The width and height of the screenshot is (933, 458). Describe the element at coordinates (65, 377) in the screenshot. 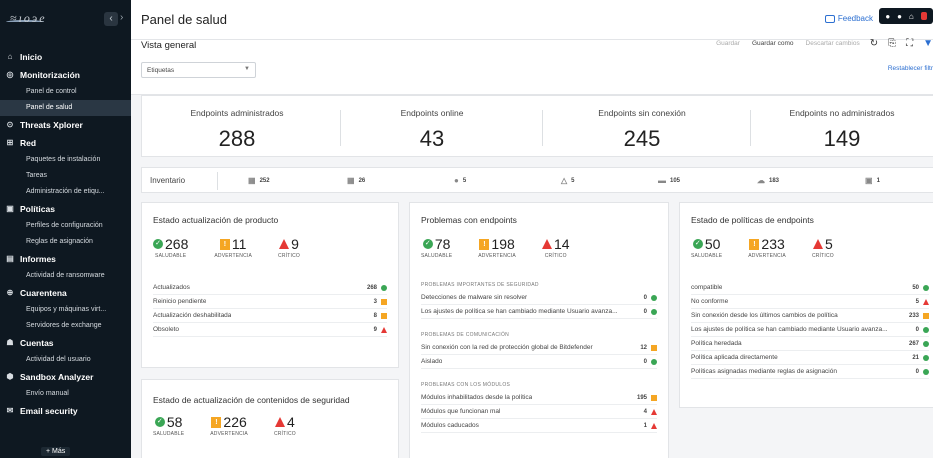

I see `nav-section: ⬢ Sandbox Analyzer` at that location.